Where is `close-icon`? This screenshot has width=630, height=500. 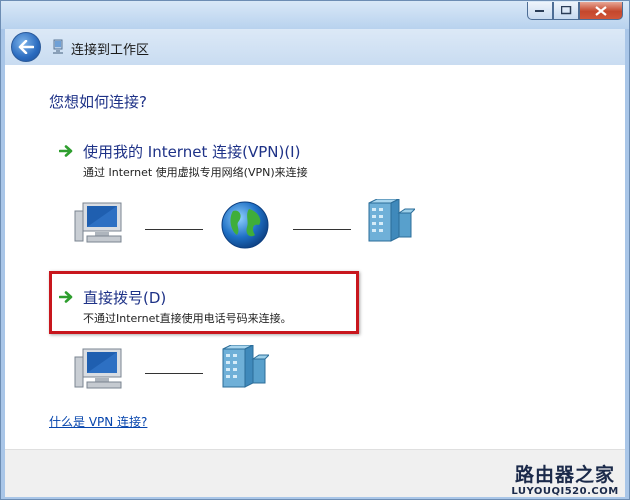 close-icon is located at coordinates (601, 10).